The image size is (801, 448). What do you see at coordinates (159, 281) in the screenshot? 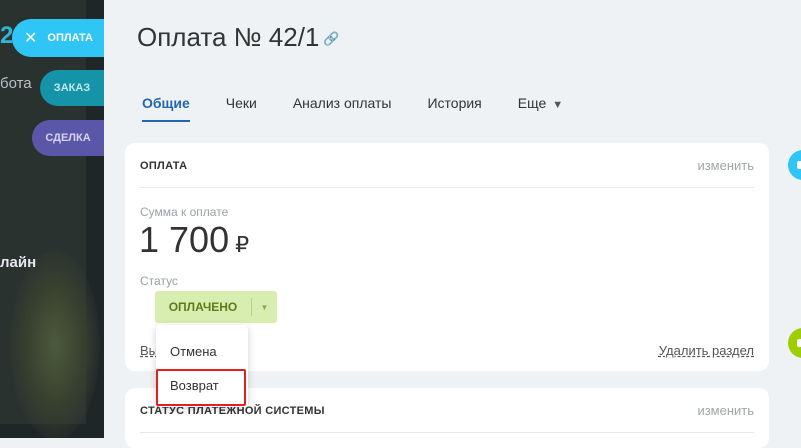
I see `status-label: Статус` at bounding box center [159, 281].